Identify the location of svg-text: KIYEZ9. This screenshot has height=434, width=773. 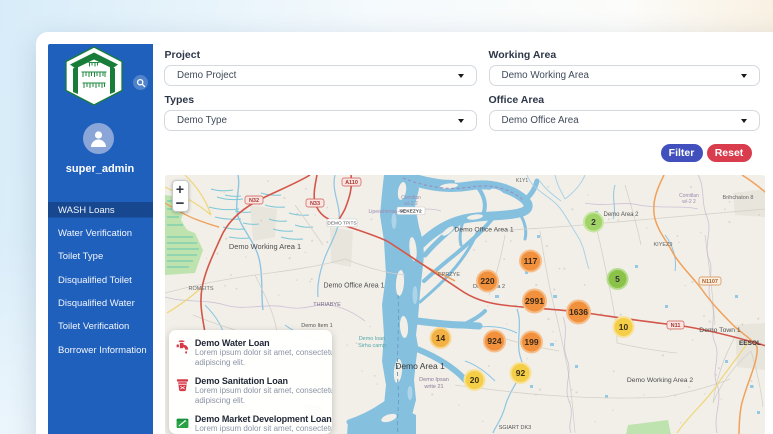
(662, 245).